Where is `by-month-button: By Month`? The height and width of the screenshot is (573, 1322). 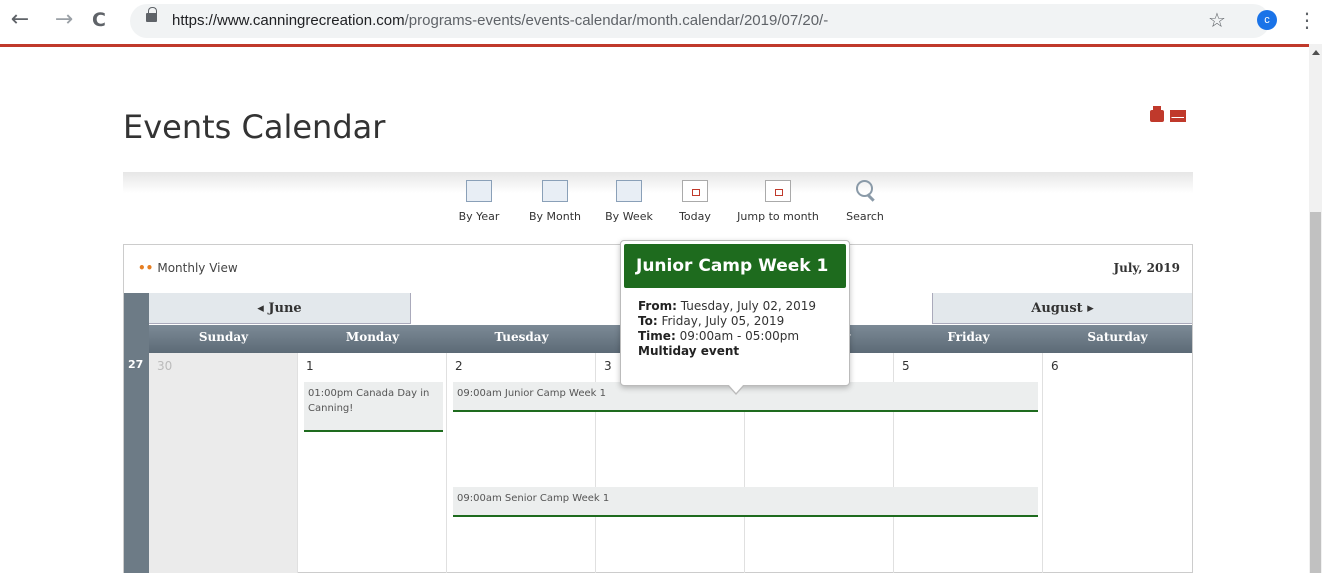
by-month-button: By Month is located at coordinates (555, 201).